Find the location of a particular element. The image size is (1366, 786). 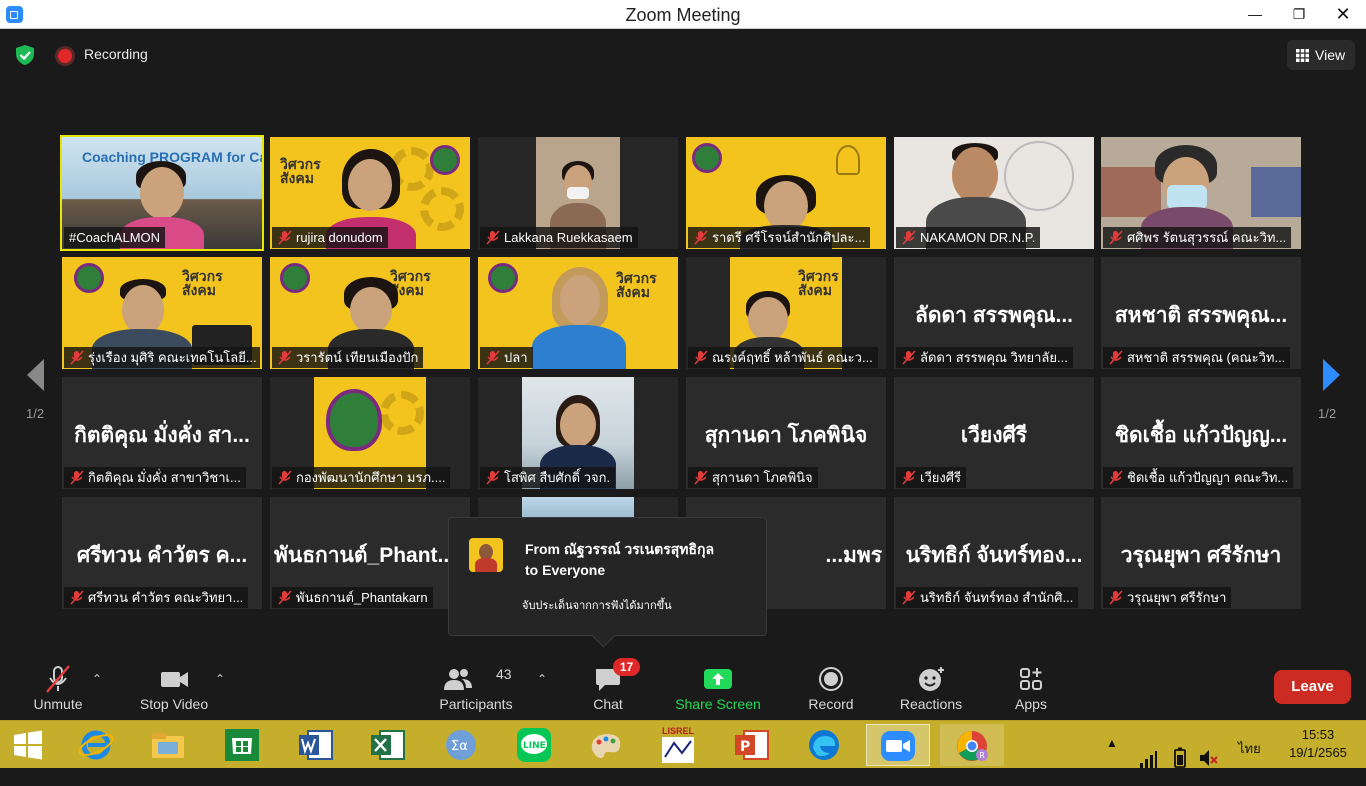

zoom-taskbar-button is located at coordinates (898, 745).